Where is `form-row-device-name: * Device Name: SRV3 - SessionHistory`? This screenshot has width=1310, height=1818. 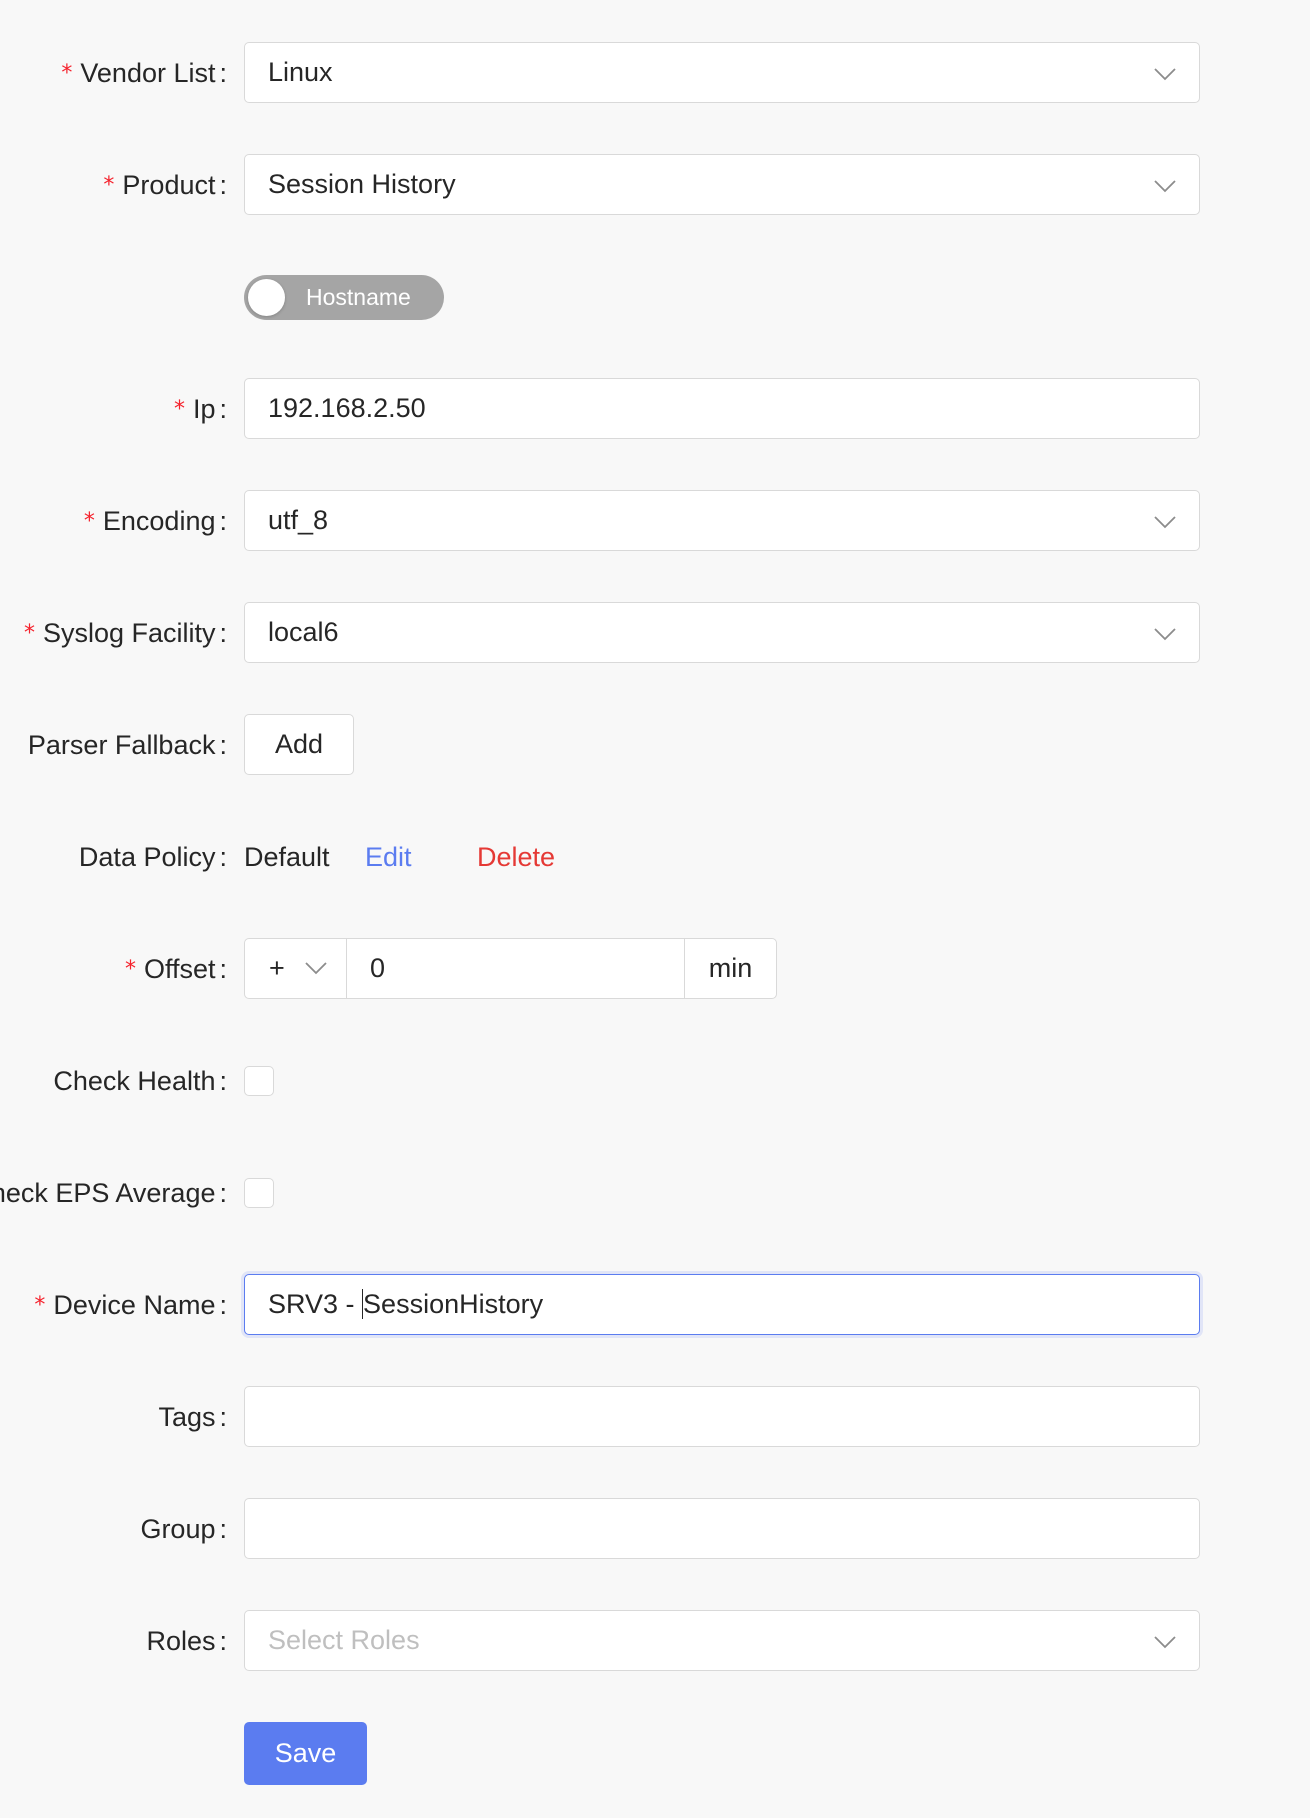 form-row-device-name: * Device Name: SRV3 - SessionHistory is located at coordinates (655, 1305).